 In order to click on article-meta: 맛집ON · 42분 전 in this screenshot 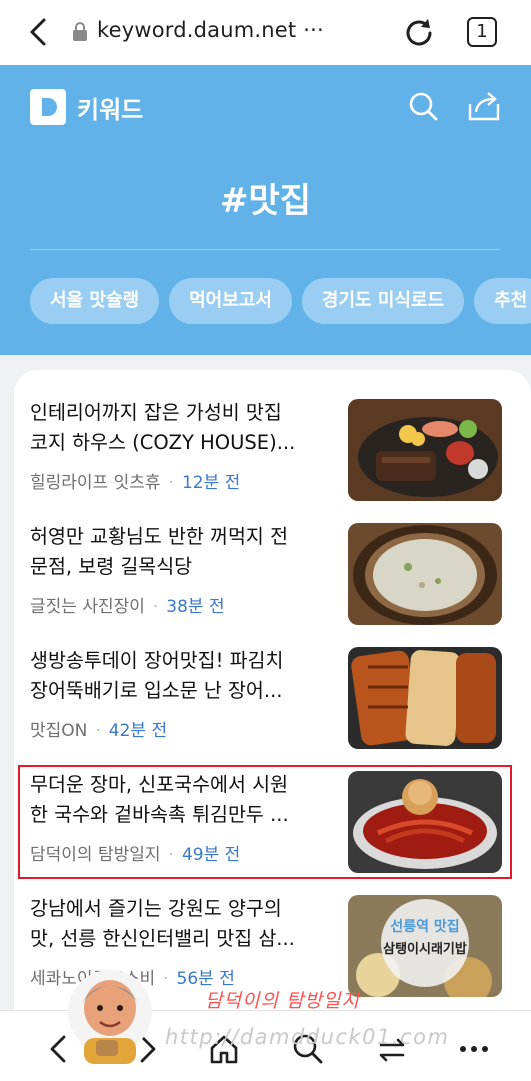, I will do `click(99, 731)`.